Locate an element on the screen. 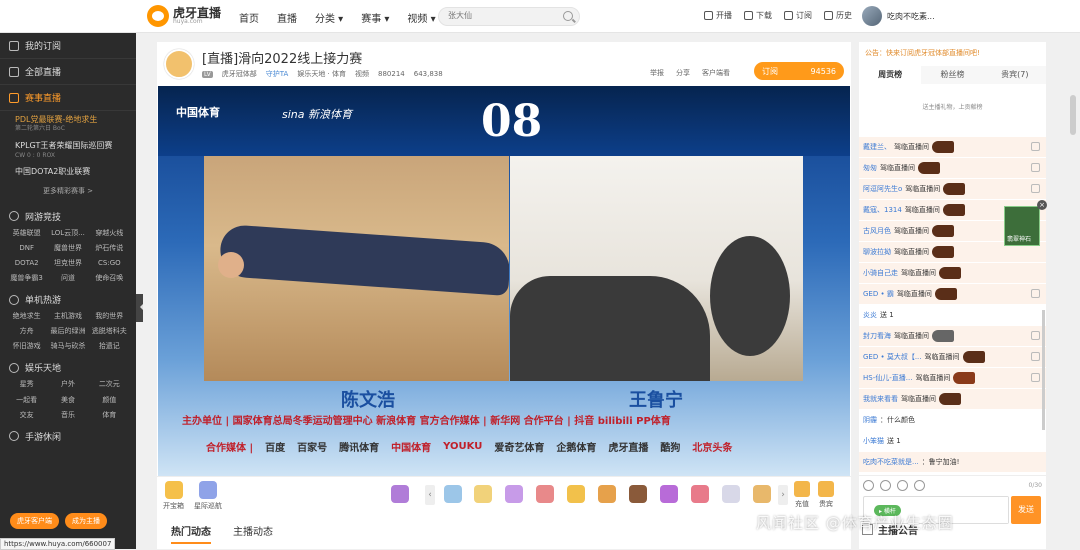  sidebar-section: 娱乐天地 is located at coordinates (68, 365).